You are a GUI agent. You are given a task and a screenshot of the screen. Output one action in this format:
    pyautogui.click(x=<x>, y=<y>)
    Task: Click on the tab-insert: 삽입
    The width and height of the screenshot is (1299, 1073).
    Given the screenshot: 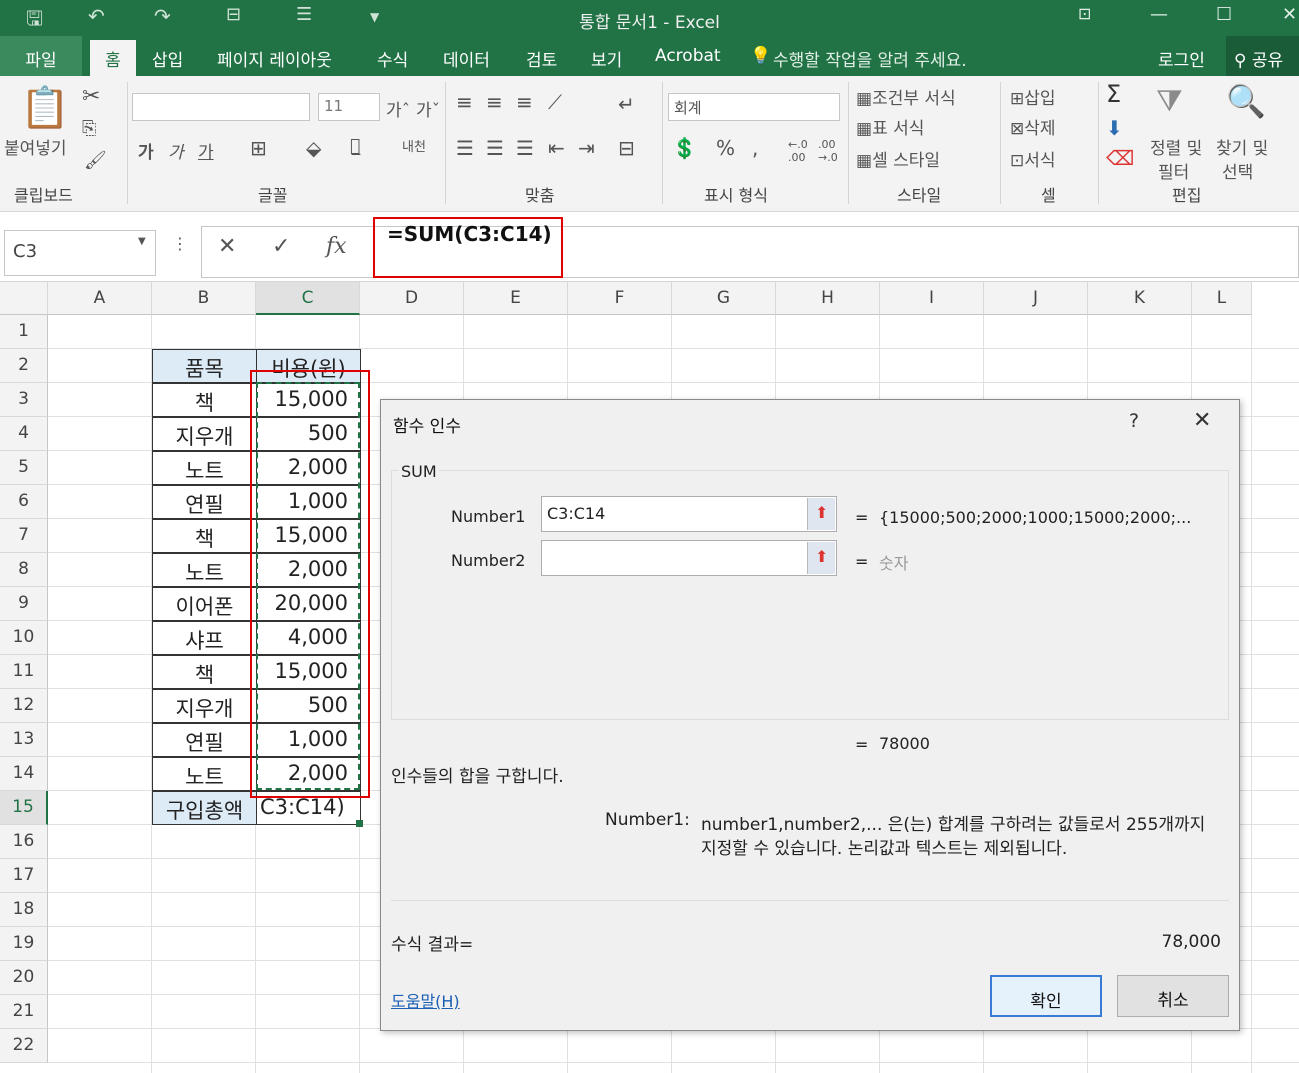 What is the action you would take?
    pyautogui.click(x=167, y=58)
    